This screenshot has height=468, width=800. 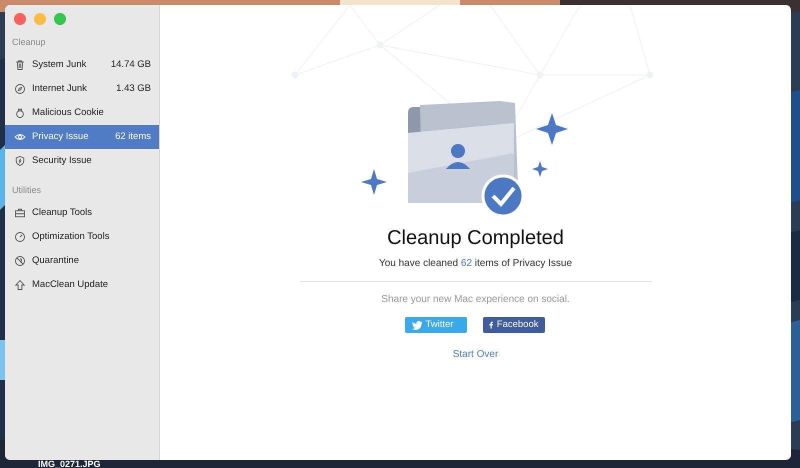 What do you see at coordinates (20, 19) in the screenshot?
I see `close-button` at bounding box center [20, 19].